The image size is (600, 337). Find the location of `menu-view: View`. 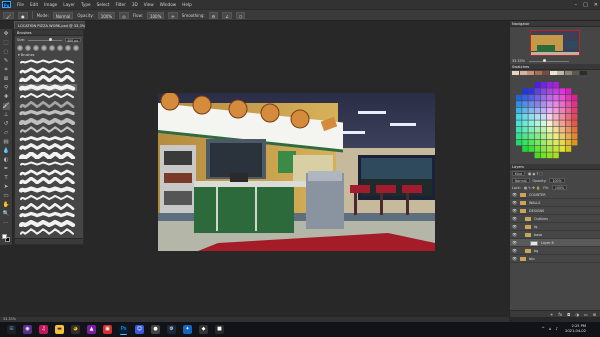

menu-view: View is located at coordinates (149, 4).